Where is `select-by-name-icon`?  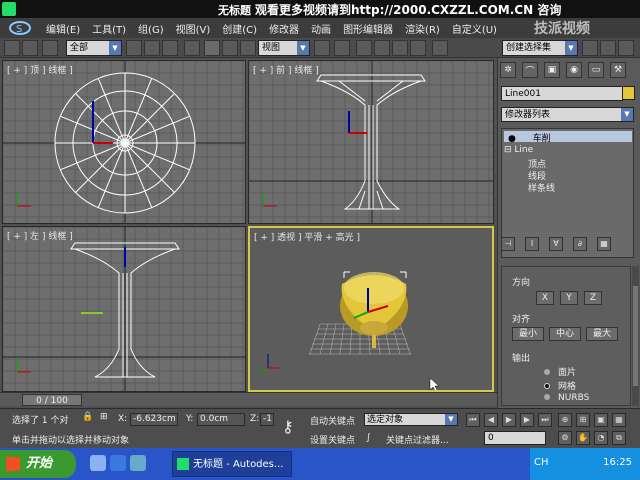 select-by-name-icon is located at coordinates (152, 48).